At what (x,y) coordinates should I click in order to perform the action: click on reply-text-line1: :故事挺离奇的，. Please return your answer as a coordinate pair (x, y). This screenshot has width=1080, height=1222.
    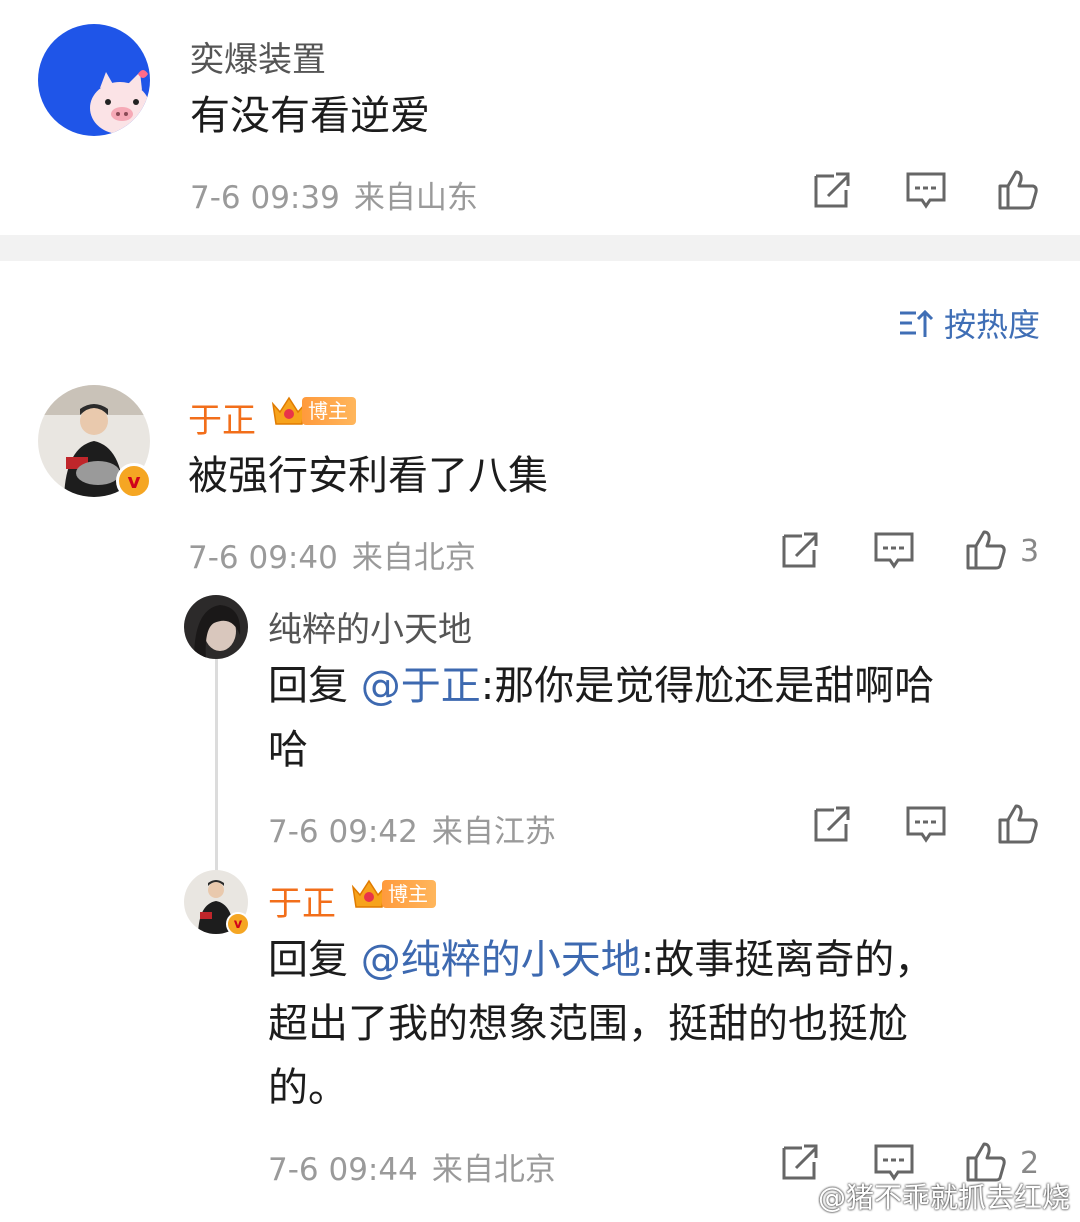
    Looking at the image, I should click on (787, 960).